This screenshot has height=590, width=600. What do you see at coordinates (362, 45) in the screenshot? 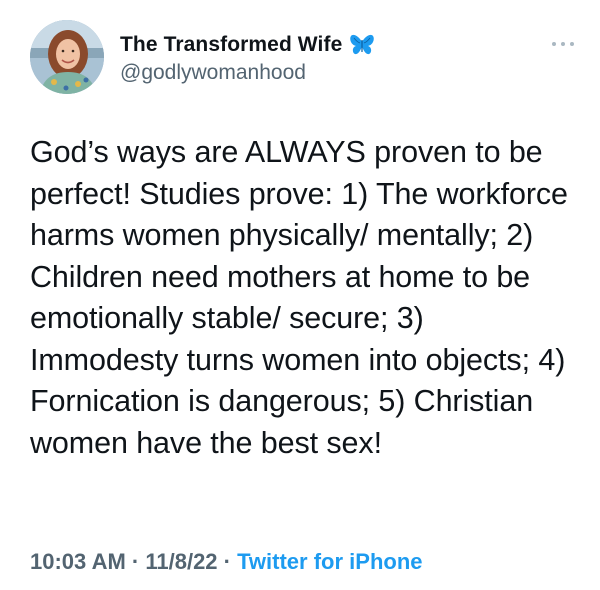
I see `butterfly-icon` at bounding box center [362, 45].